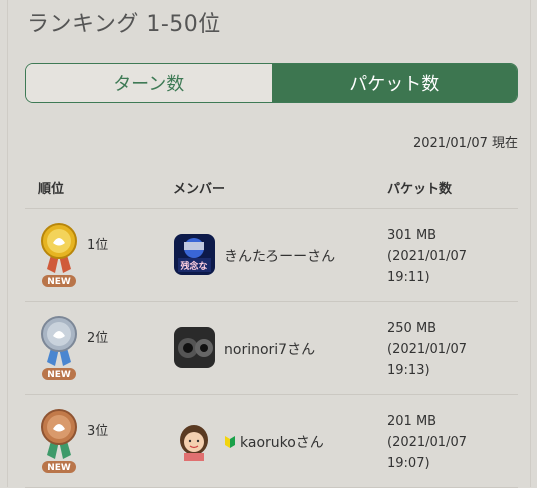 The height and width of the screenshot is (488, 537). I want to click on header-member: メンバー, so click(199, 189).